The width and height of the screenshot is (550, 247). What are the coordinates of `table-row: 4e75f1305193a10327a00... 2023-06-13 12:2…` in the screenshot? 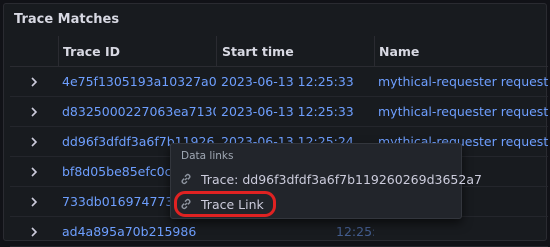 It's located at (279, 82).